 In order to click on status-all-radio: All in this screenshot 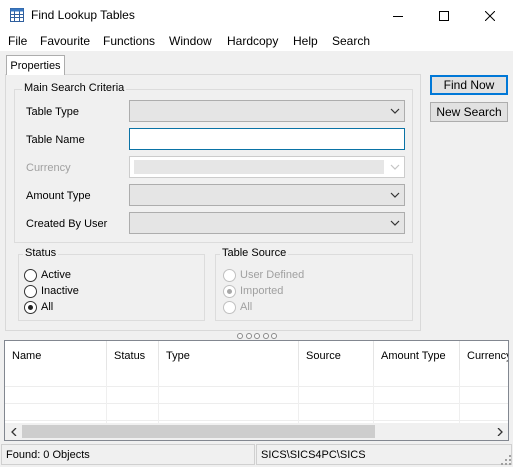, I will do `click(38, 307)`.